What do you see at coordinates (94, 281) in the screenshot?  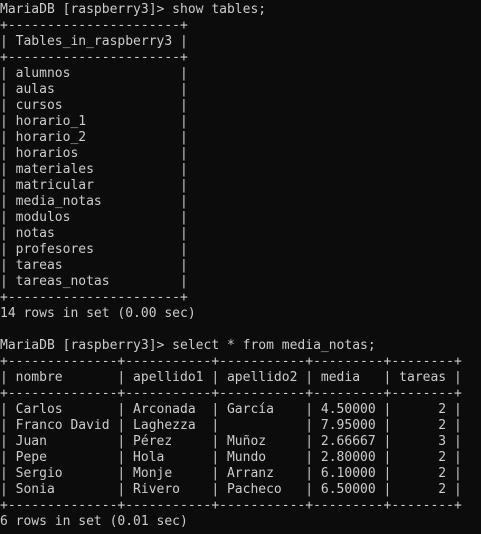 I see `table-row: | tareas_notas |` at bounding box center [94, 281].